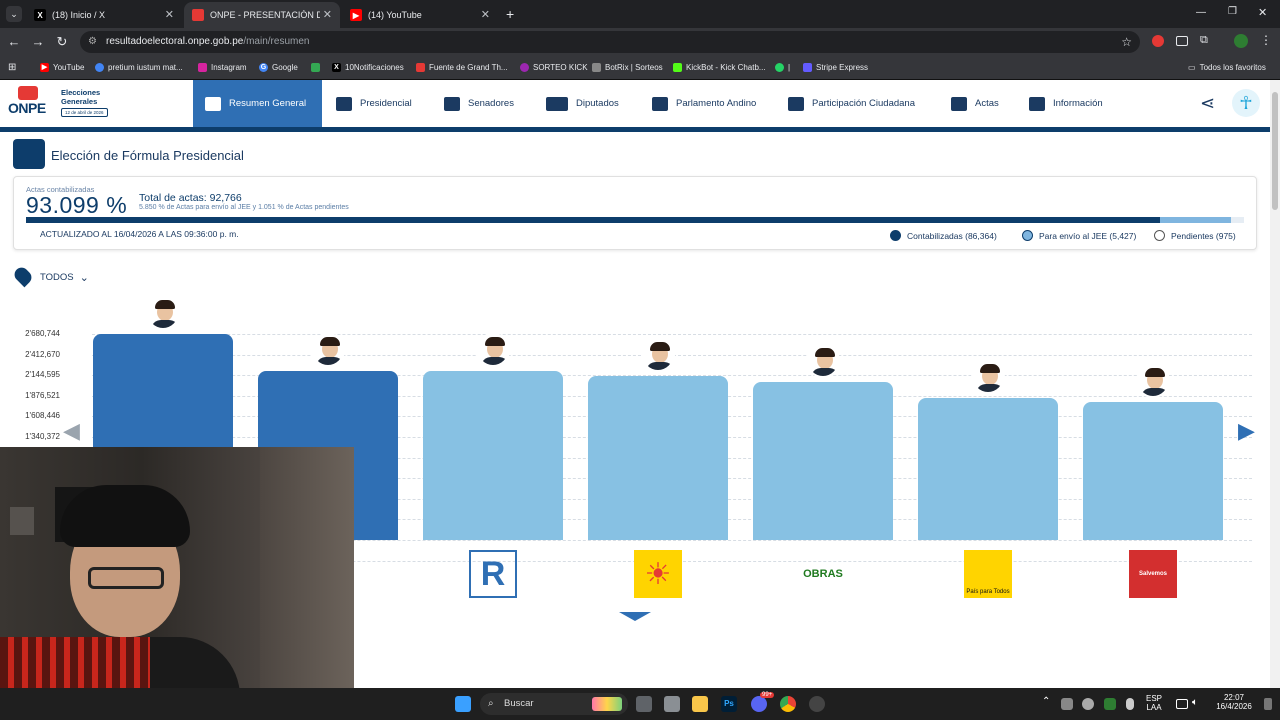 This screenshot has height=720, width=1280. Describe the element at coordinates (42, 395) in the screenshot. I see `y-tick-label: 1'876,521` at that location.